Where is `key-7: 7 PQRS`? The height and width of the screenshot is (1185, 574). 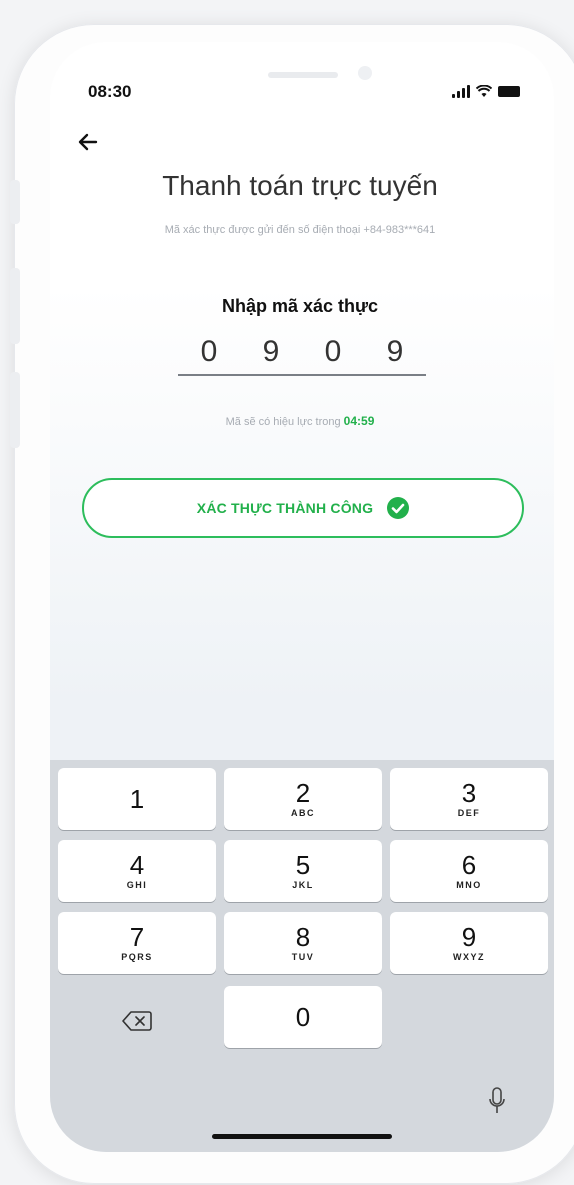
key-7: 7 PQRS is located at coordinates (137, 943).